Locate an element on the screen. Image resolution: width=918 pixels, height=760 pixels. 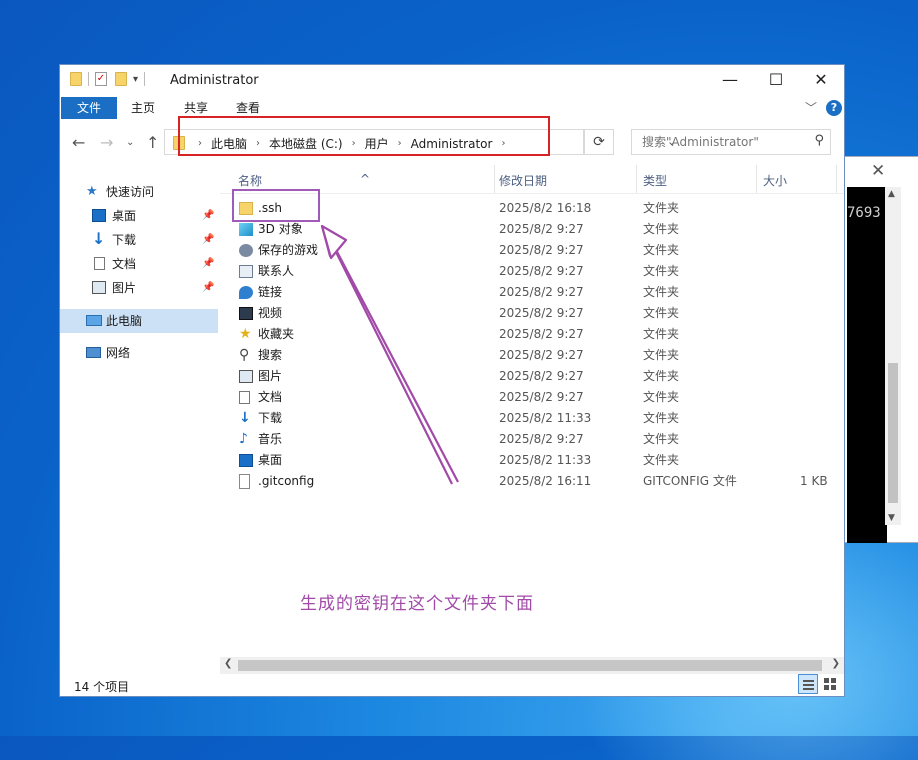
file-name: 视频 is located at coordinates (270, 313).